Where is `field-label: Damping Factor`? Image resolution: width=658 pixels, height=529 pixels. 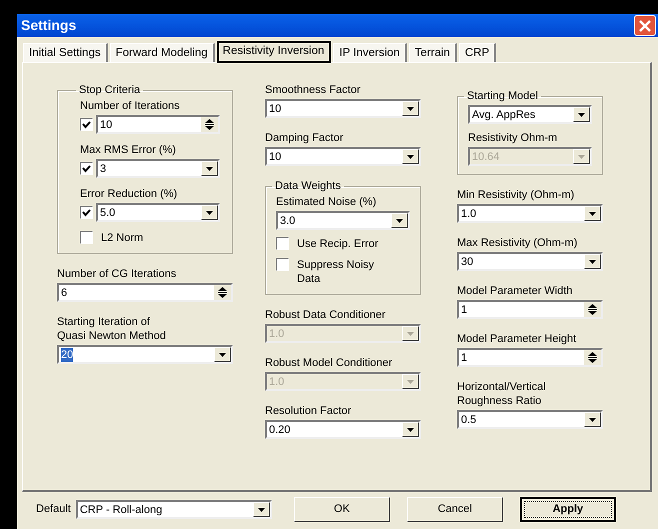
field-label: Damping Factor is located at coordinates (304, 138).